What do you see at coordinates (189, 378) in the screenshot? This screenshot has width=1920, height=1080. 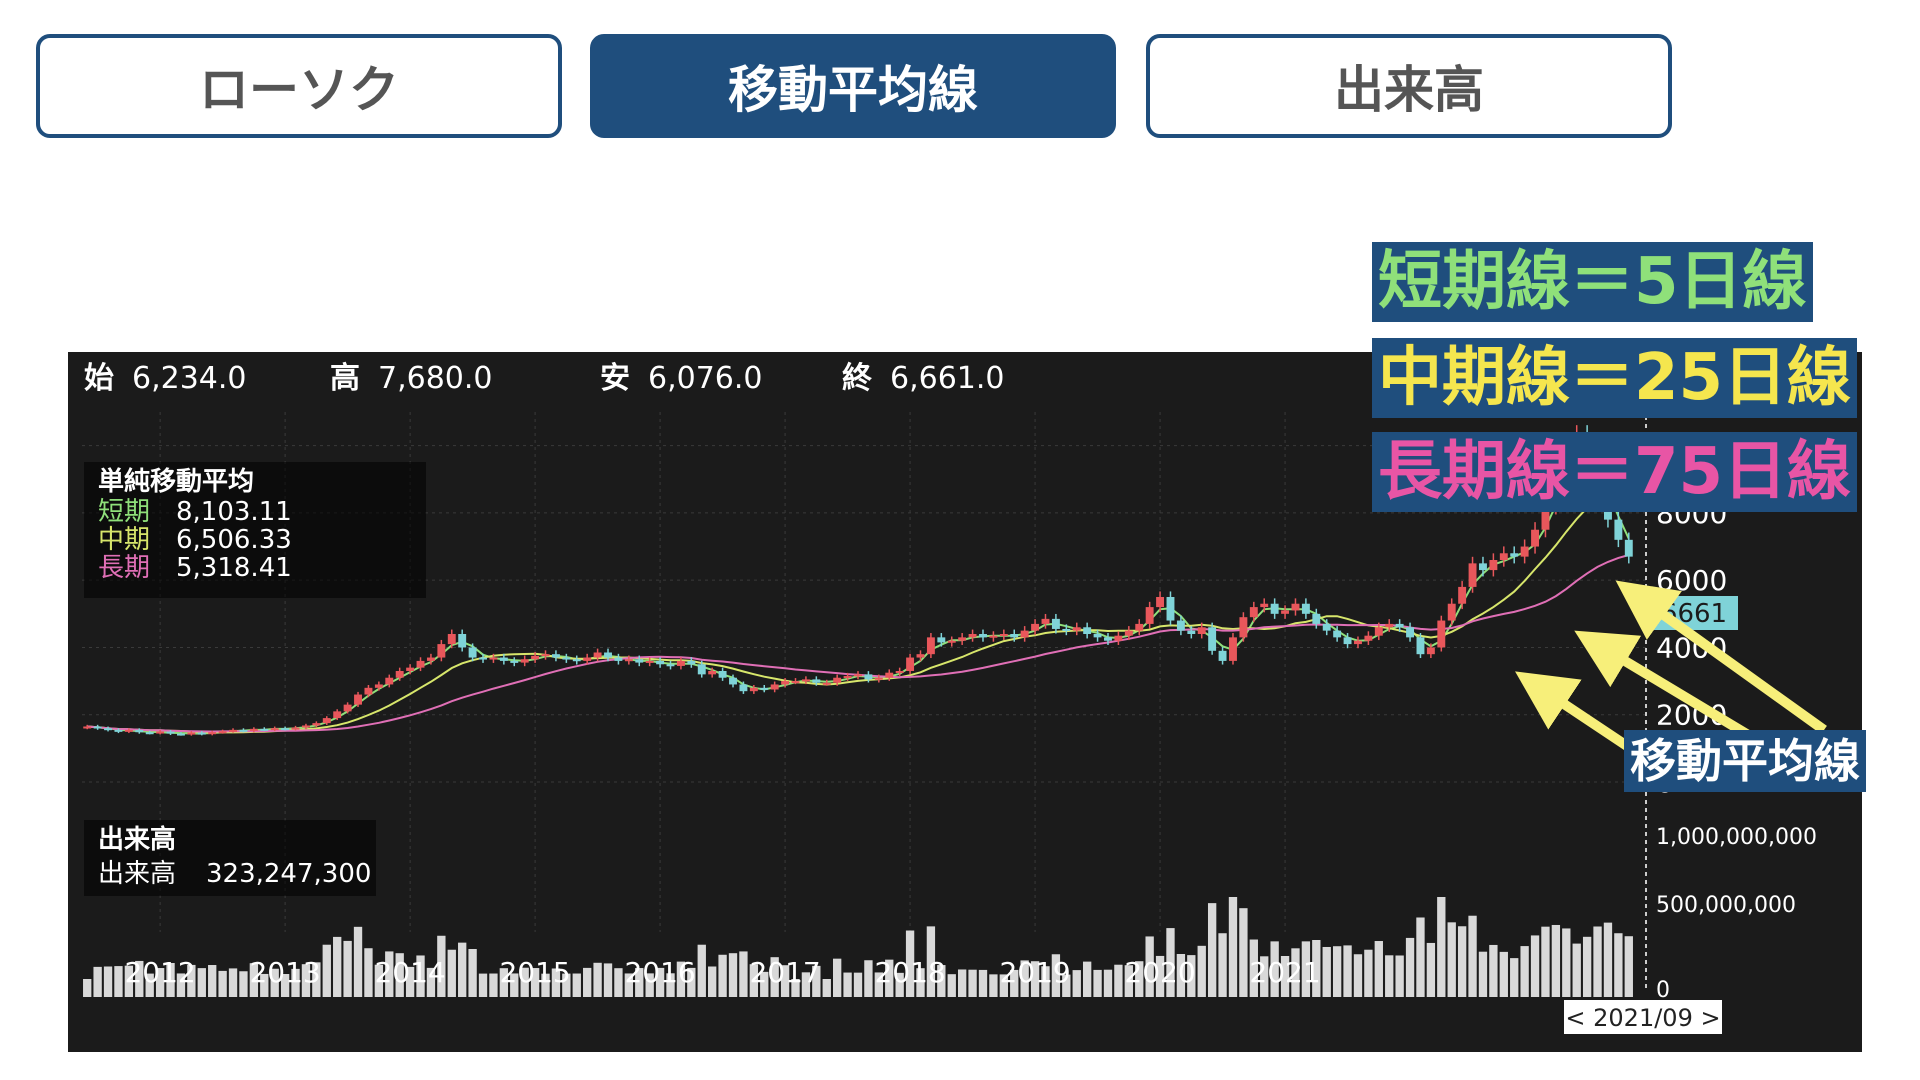 I see `open-value: 6,234.0` at bounding box center [189, 378].